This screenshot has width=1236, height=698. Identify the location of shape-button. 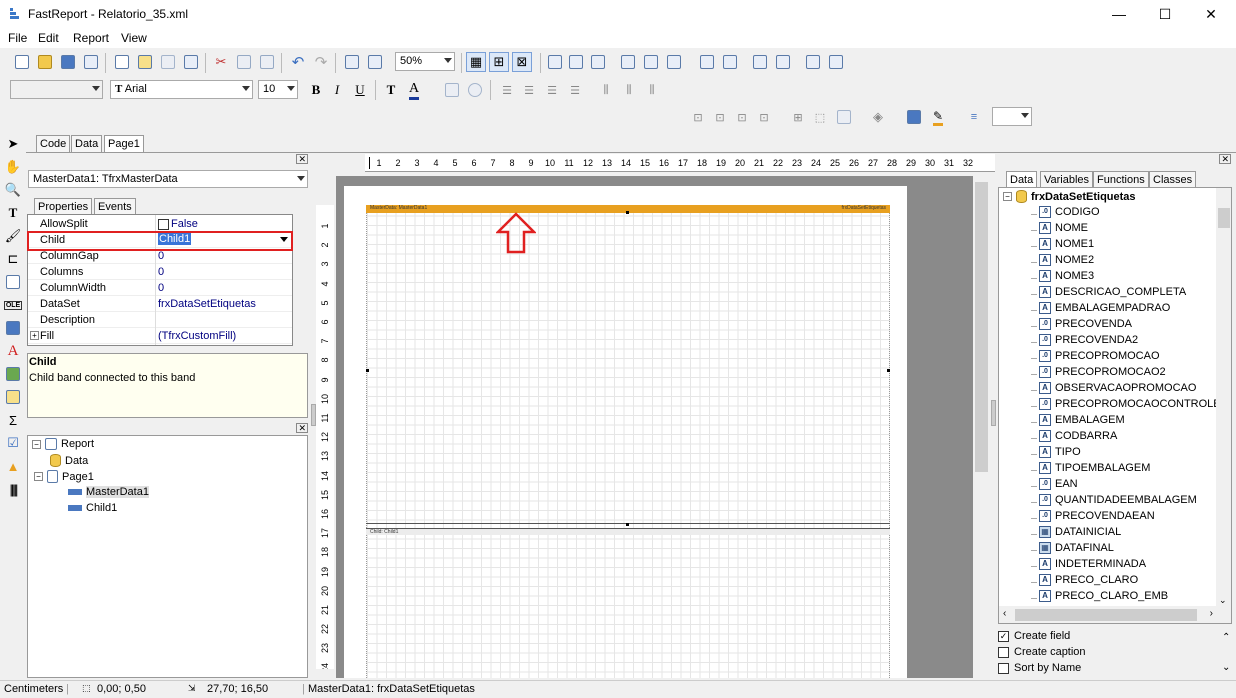
(13, 397).